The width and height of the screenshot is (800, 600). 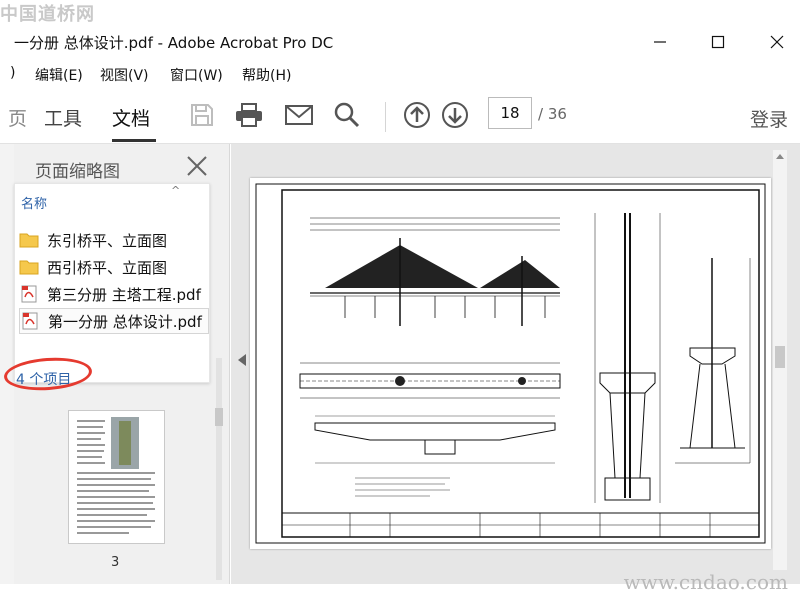 I want to click on list-item-label: 第一分册 总体设计.pdf, so click(x=125, y=321).